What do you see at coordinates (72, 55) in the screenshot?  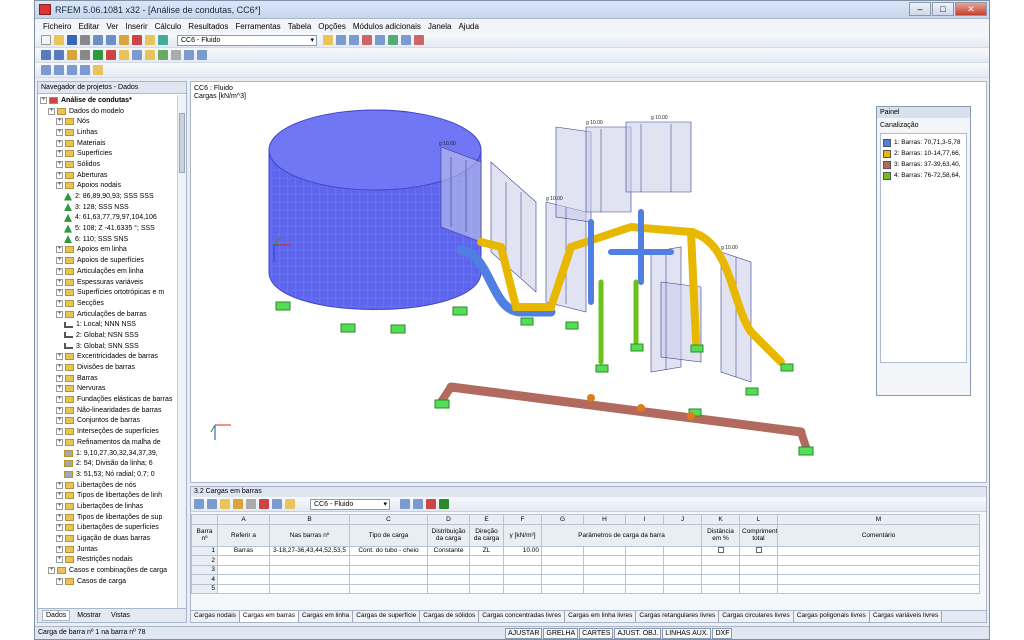 I see `surface-icon` at bounding box center [72, 55].